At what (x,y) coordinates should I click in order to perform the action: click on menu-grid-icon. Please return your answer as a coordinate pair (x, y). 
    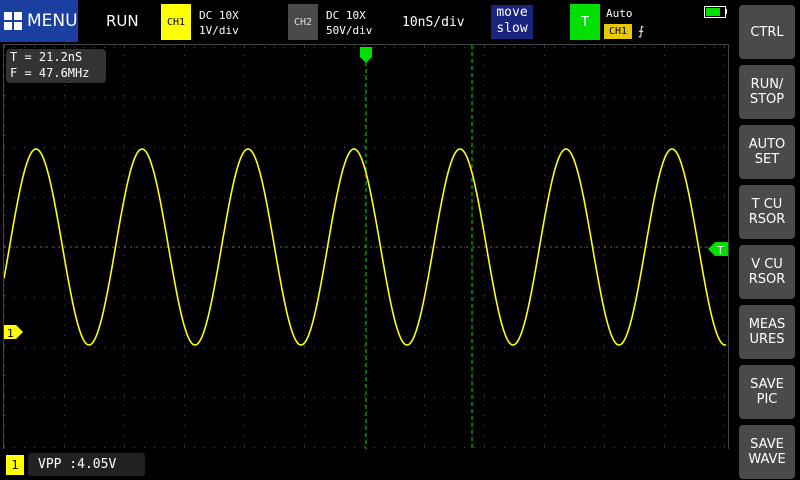
    Looking at the image, I should click on (13, 21).